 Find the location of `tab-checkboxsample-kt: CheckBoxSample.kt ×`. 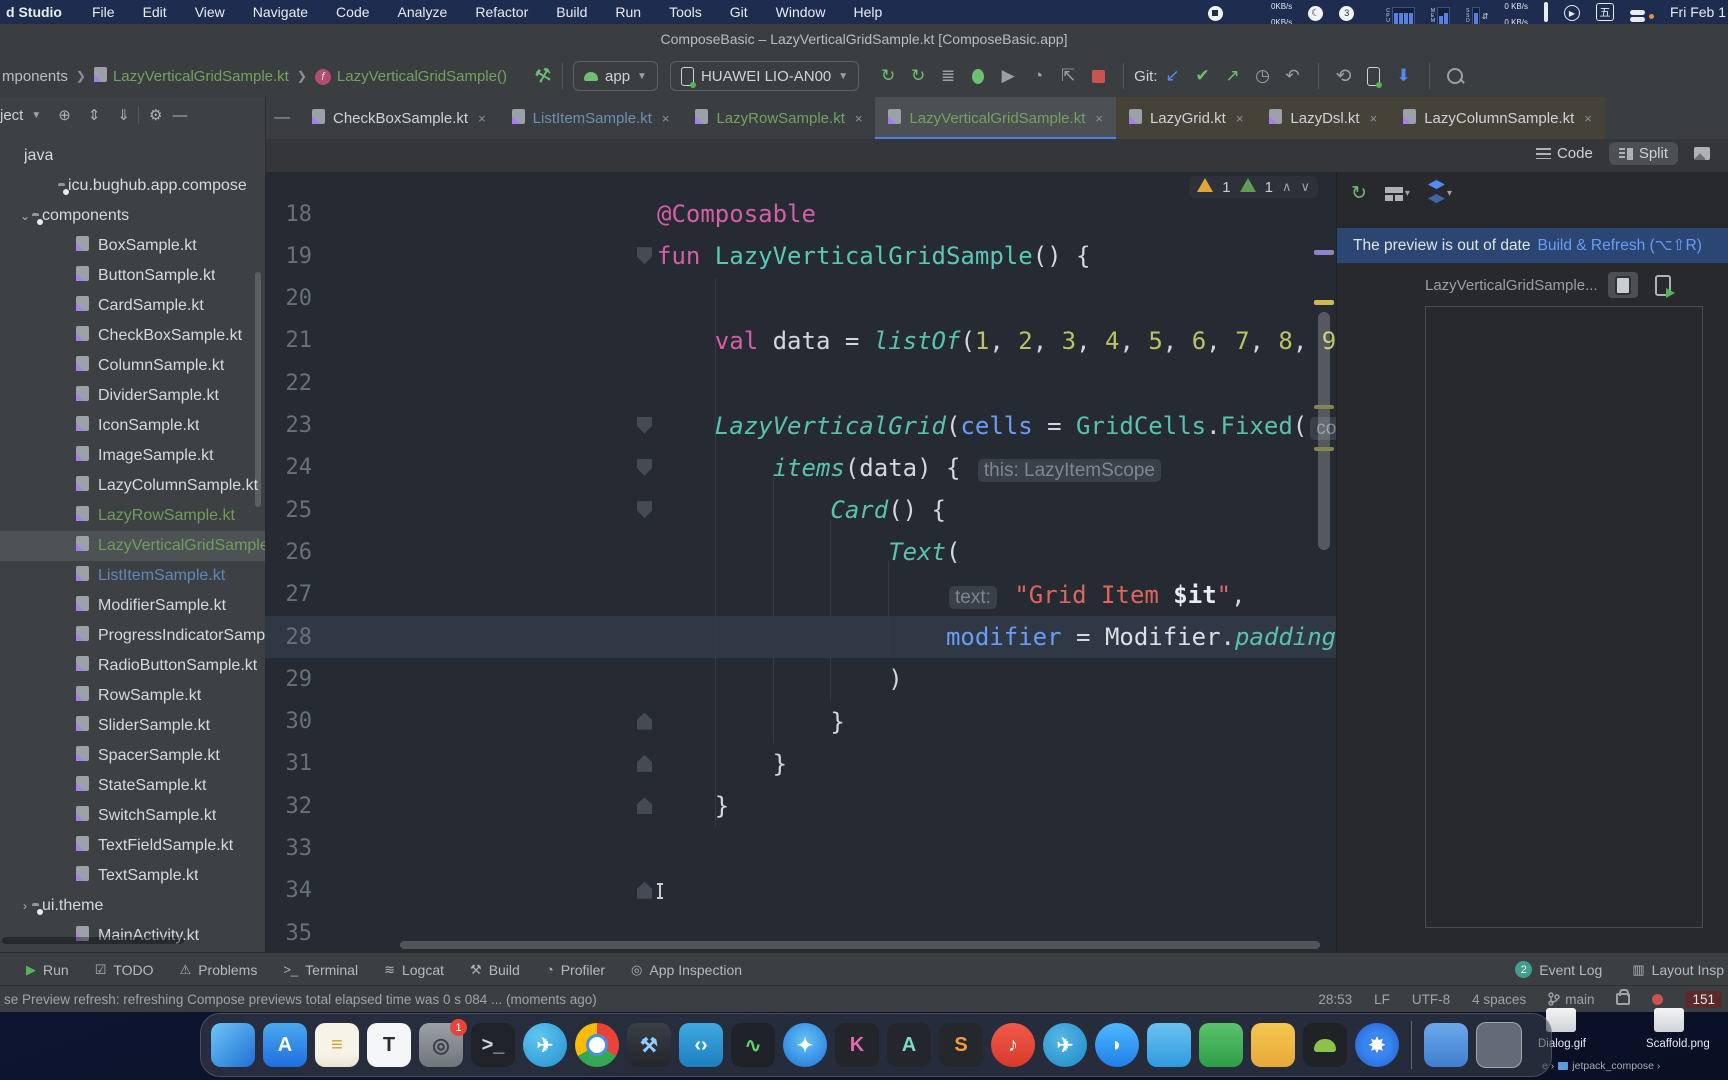

tab-checkboxsample-kt: CheckBoxSample.kt × is located at coordinates (399, 118).